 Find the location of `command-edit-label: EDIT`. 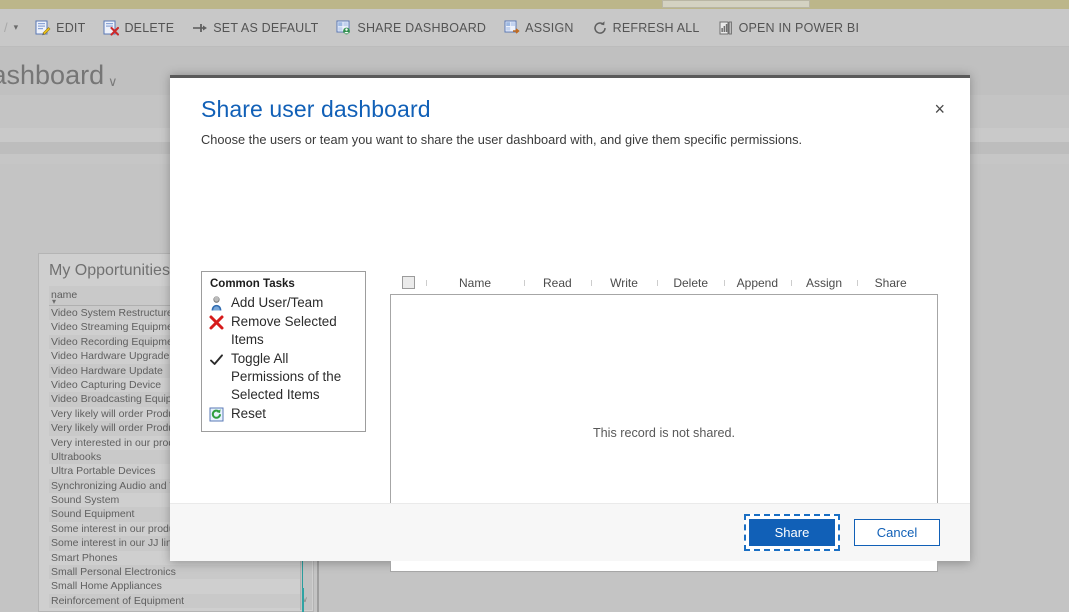

command-edit-label: EDIT is located at coordinates (71, 27).